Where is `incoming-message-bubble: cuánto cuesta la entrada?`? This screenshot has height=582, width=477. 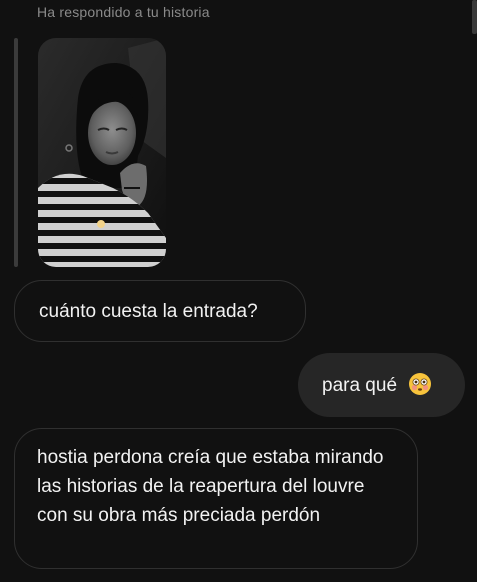
incoming-message-bubble: cuánto cuesta la entrada? is located at coordinates (160, 311).